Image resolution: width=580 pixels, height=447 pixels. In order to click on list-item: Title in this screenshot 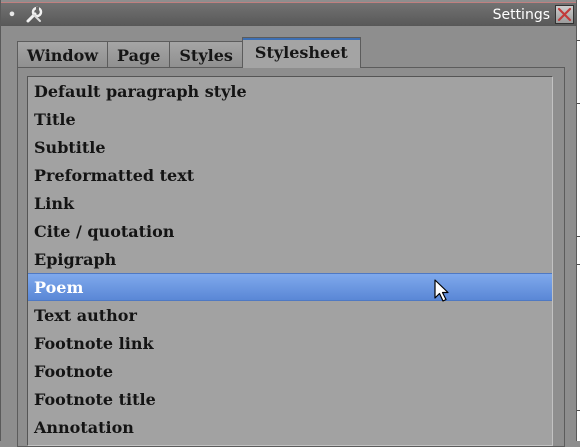, I will do `click(290, 119)`.